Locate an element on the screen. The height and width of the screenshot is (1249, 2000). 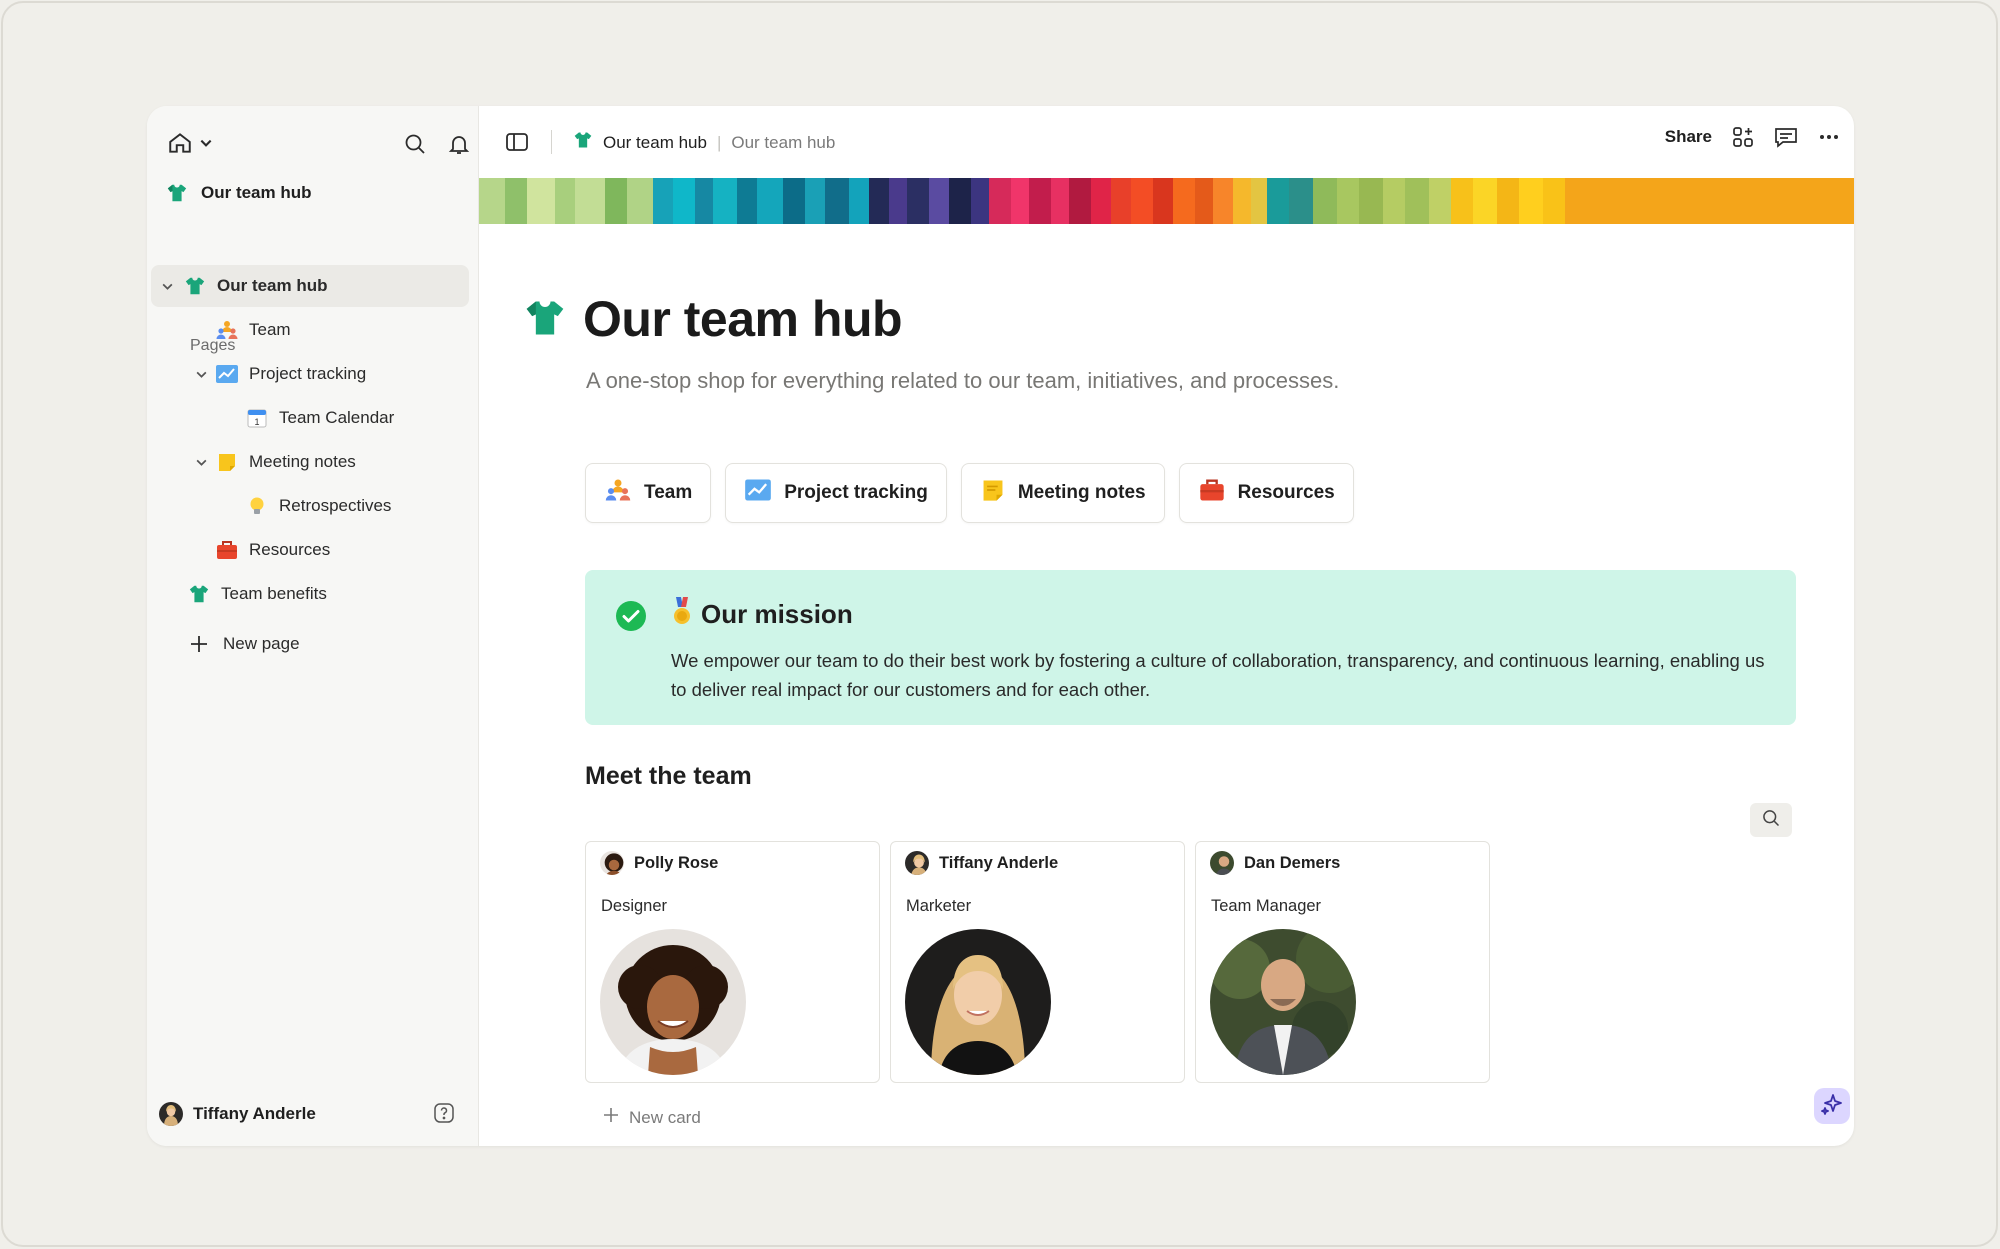
topbar-actions: Share is located at coordinates (1752, 137).